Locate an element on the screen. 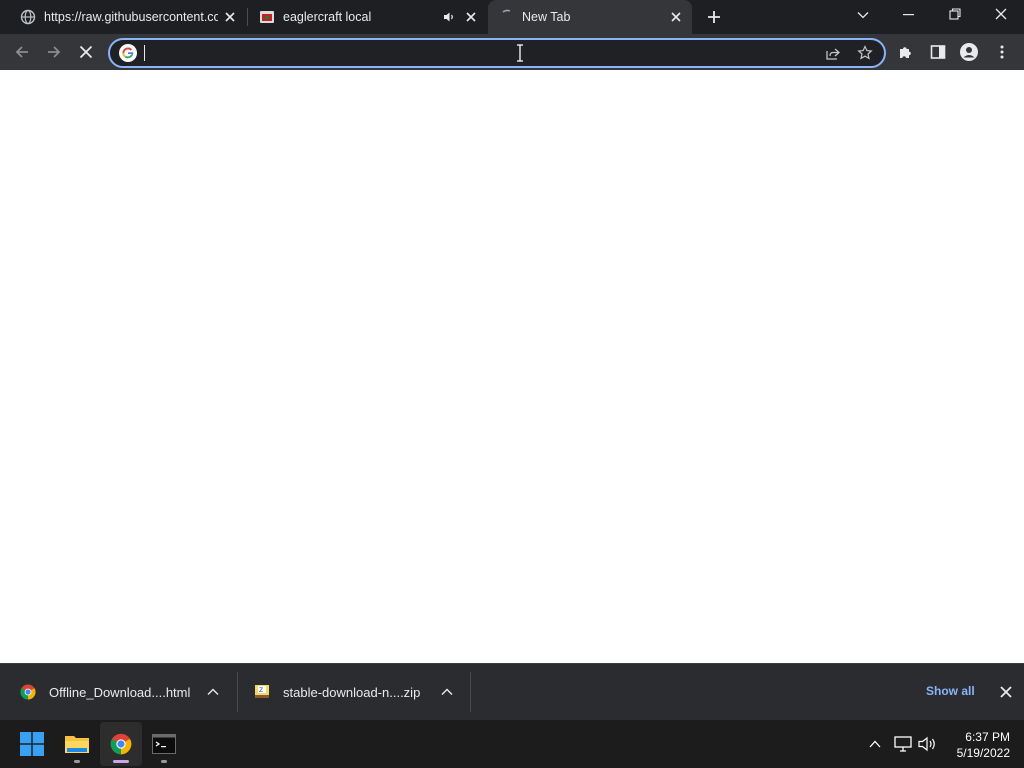 Image resolution: width=1024 pixels, height=768 pixels. chrome-icon is located at coordinates (28, 692).